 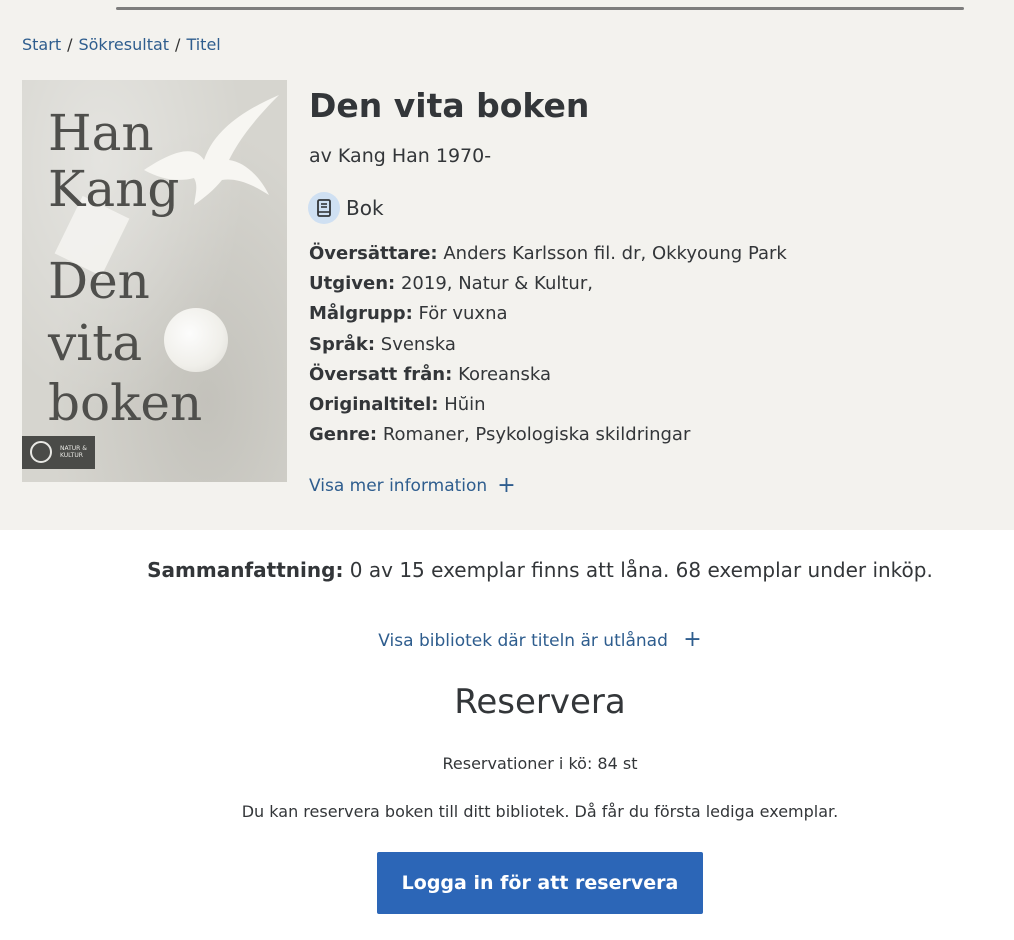 What do you see at coordinates (548, 317) in the screenshot?
I see `detail-row-audience: Målgrupp: För vuxna` at bounding box center [548, 317].